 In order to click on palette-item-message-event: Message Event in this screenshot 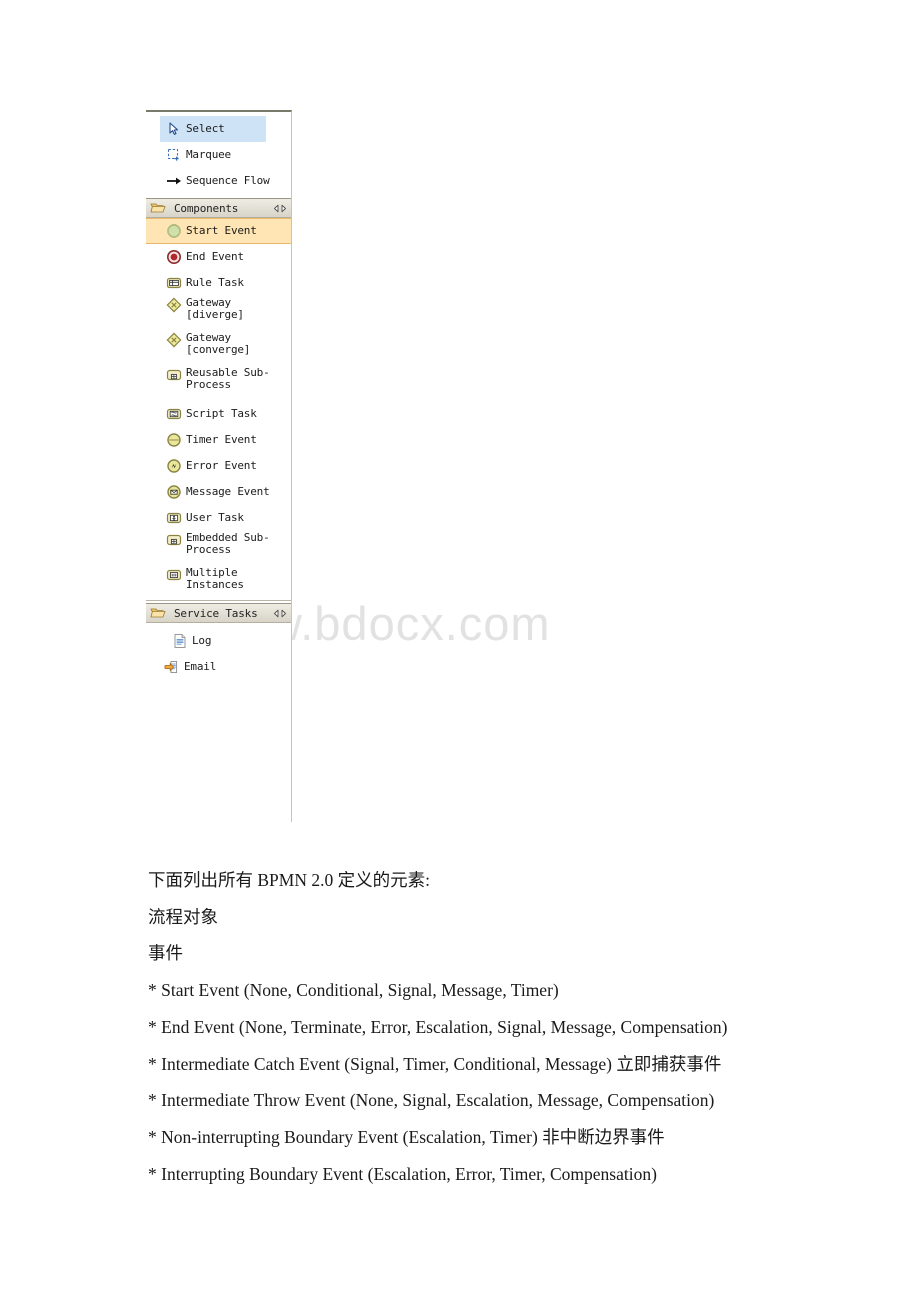, I will do `click(218, 492)`.